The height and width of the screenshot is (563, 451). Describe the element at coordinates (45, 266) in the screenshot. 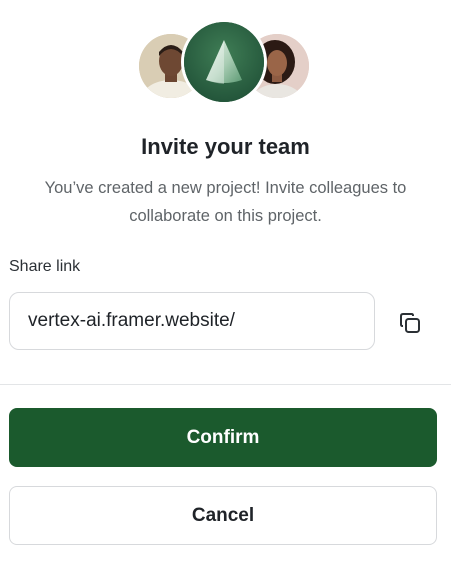

I see `share-link-label: Share link` at that location.